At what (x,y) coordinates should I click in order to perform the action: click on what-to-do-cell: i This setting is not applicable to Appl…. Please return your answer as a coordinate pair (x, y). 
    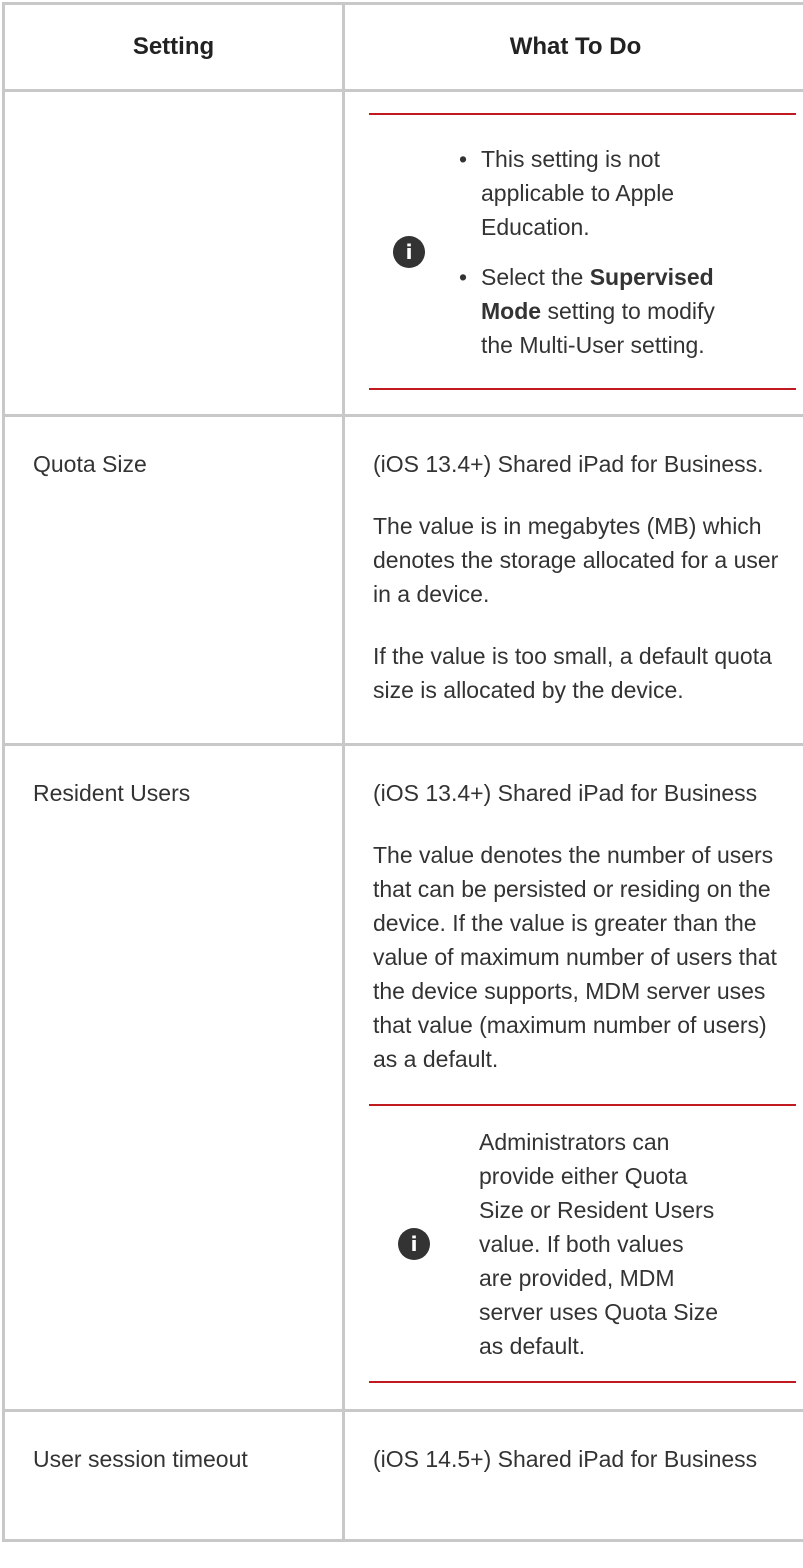
    Looking at the image, I should click on (572, 253).